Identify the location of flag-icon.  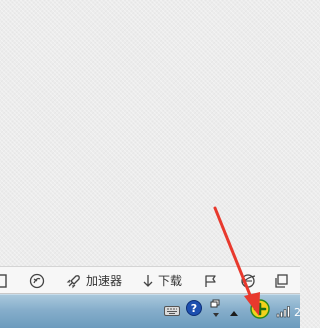
(211, 281).